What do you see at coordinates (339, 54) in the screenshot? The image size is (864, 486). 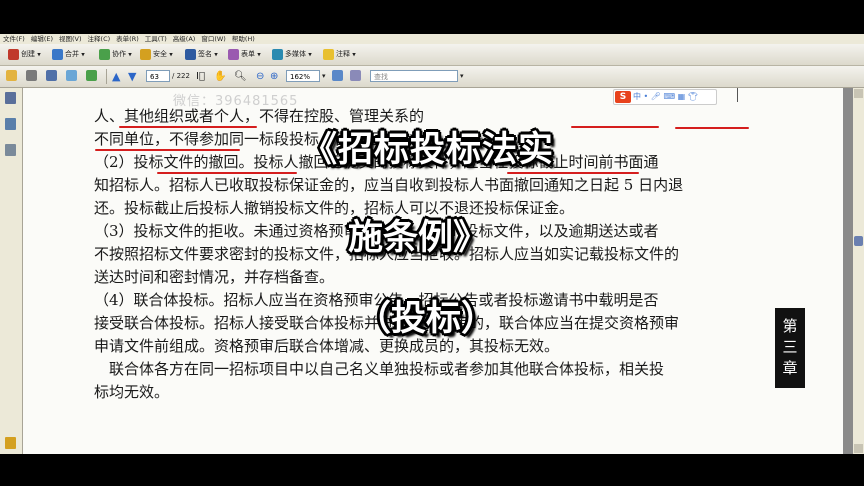 I see `comment-button: 注释 ▾` at bounding box center [339, 54].